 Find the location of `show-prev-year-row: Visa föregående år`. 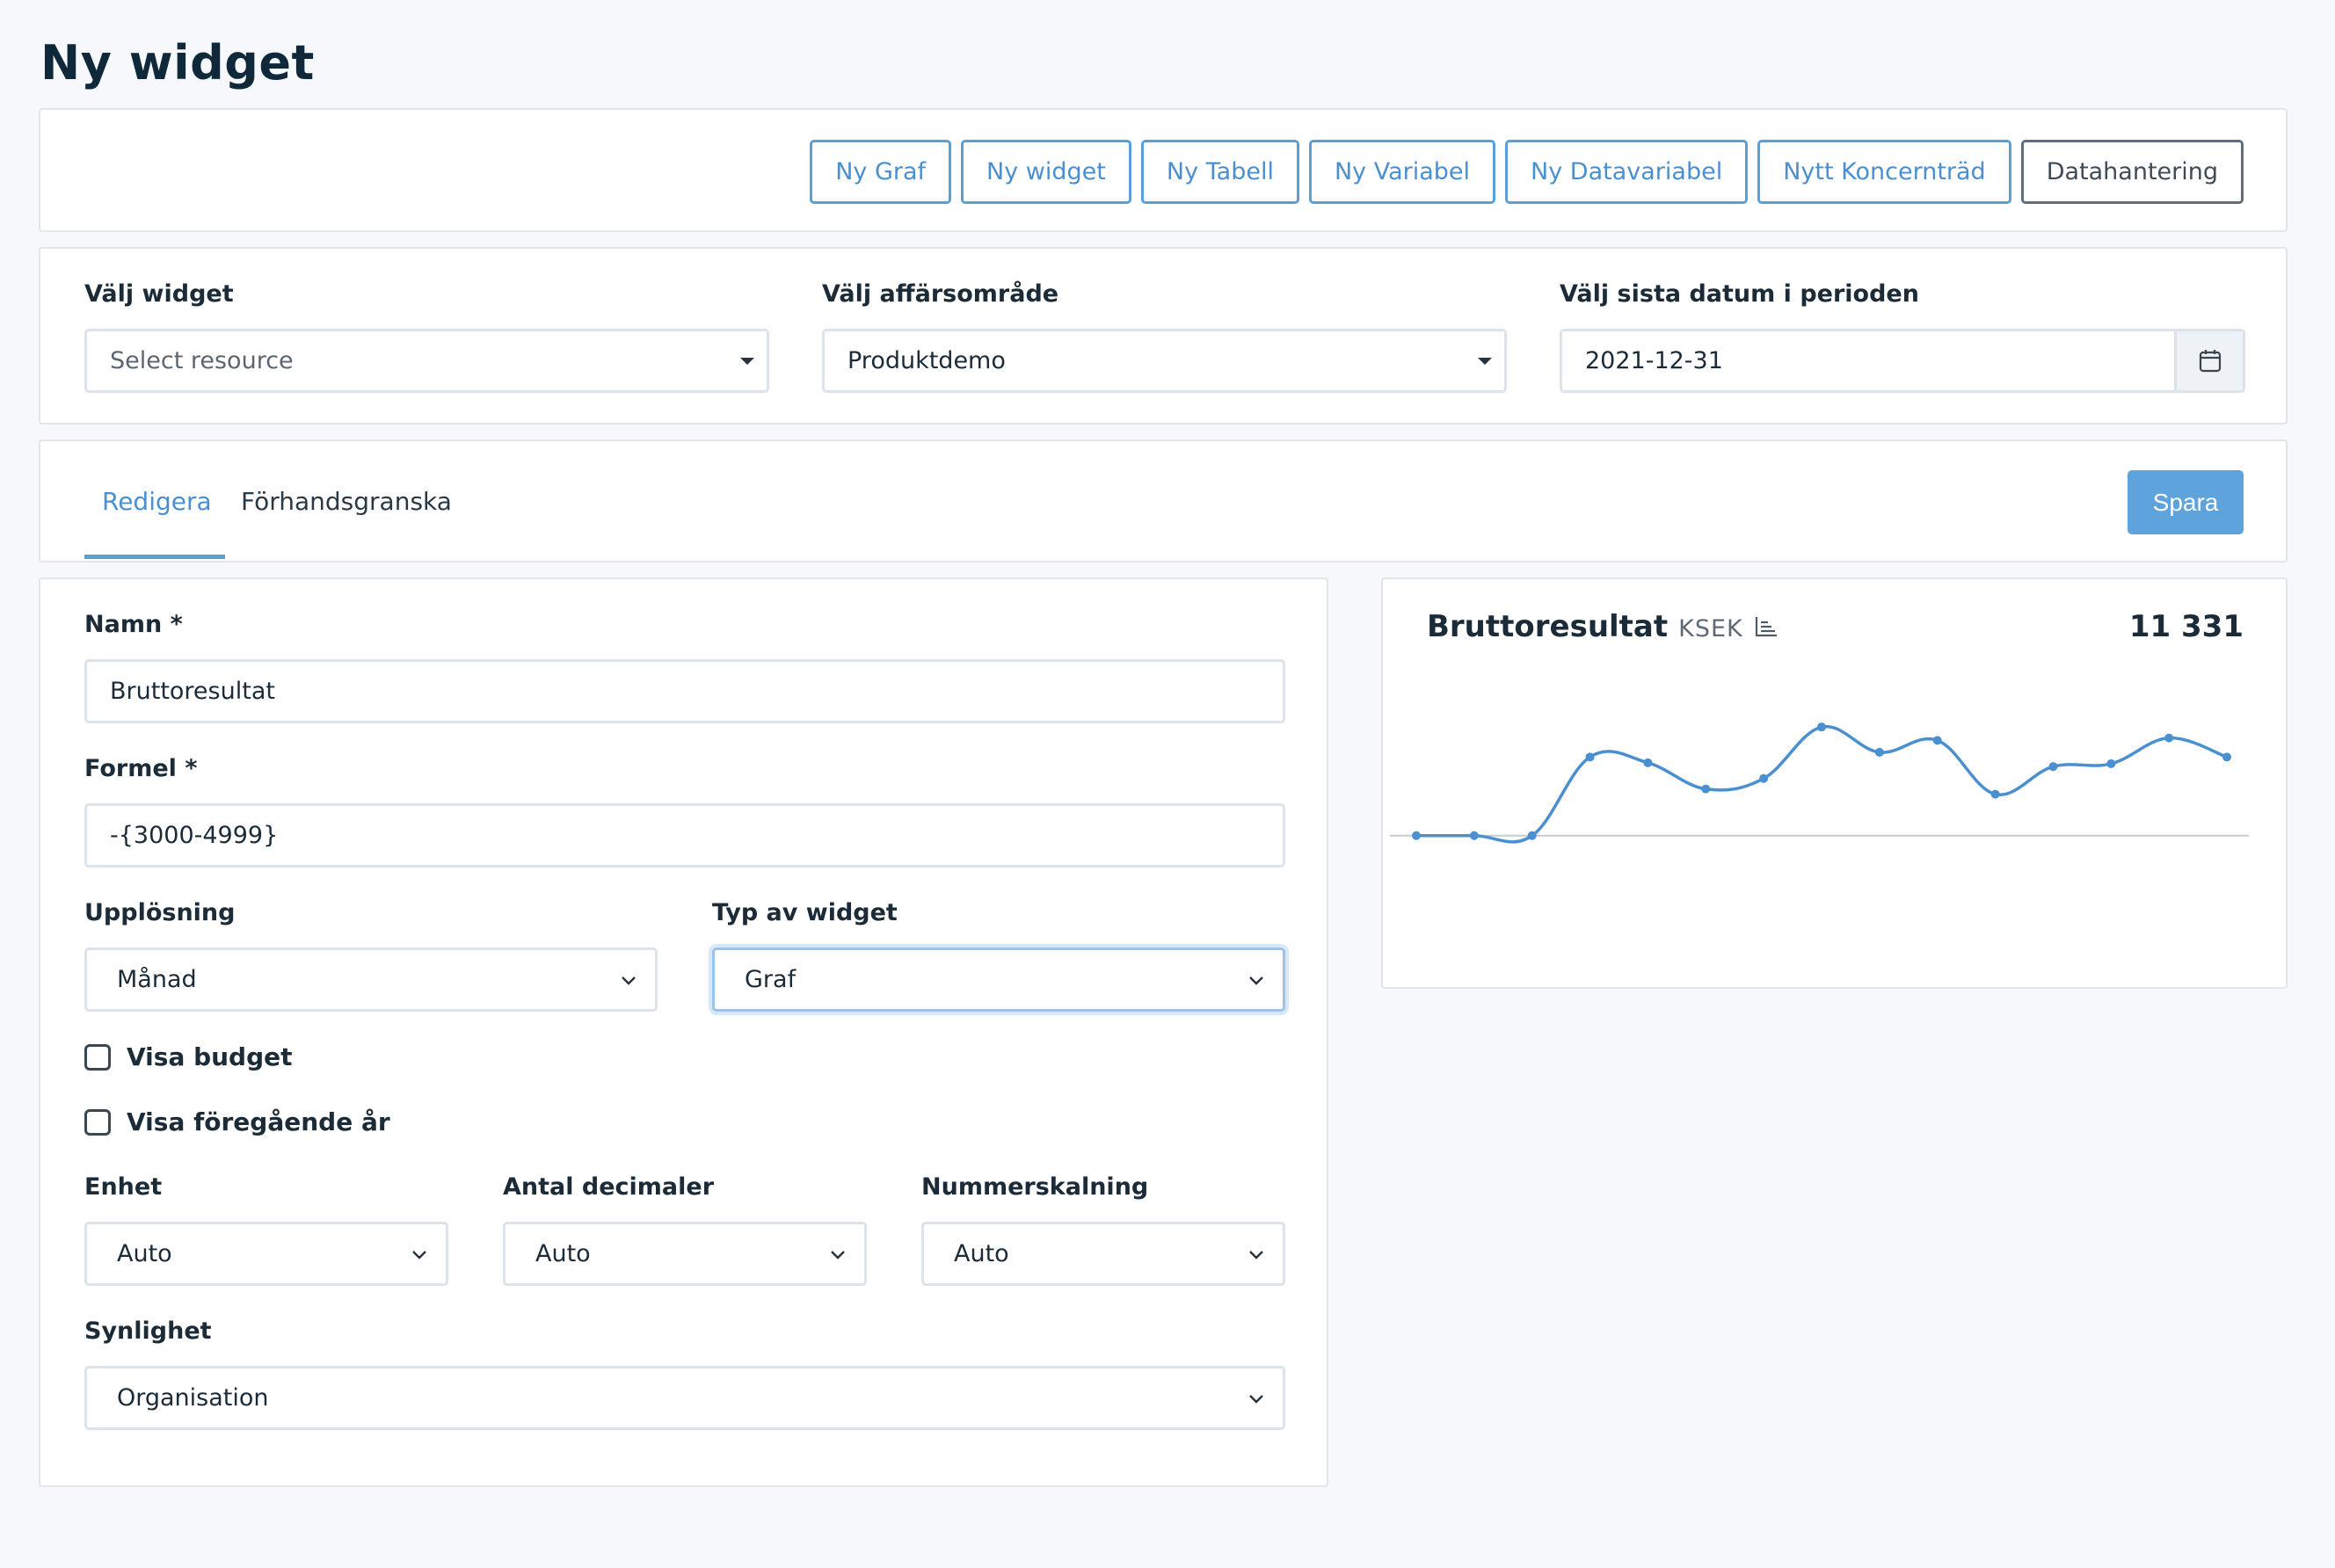

show-prev-year-row: Visa föregående år is located at coordinates (237, 1121).